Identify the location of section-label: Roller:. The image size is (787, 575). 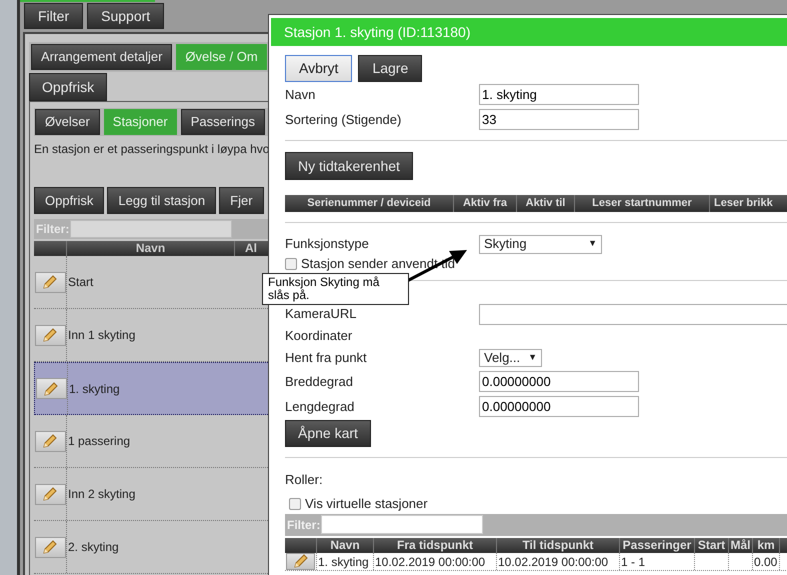
(304, 480).